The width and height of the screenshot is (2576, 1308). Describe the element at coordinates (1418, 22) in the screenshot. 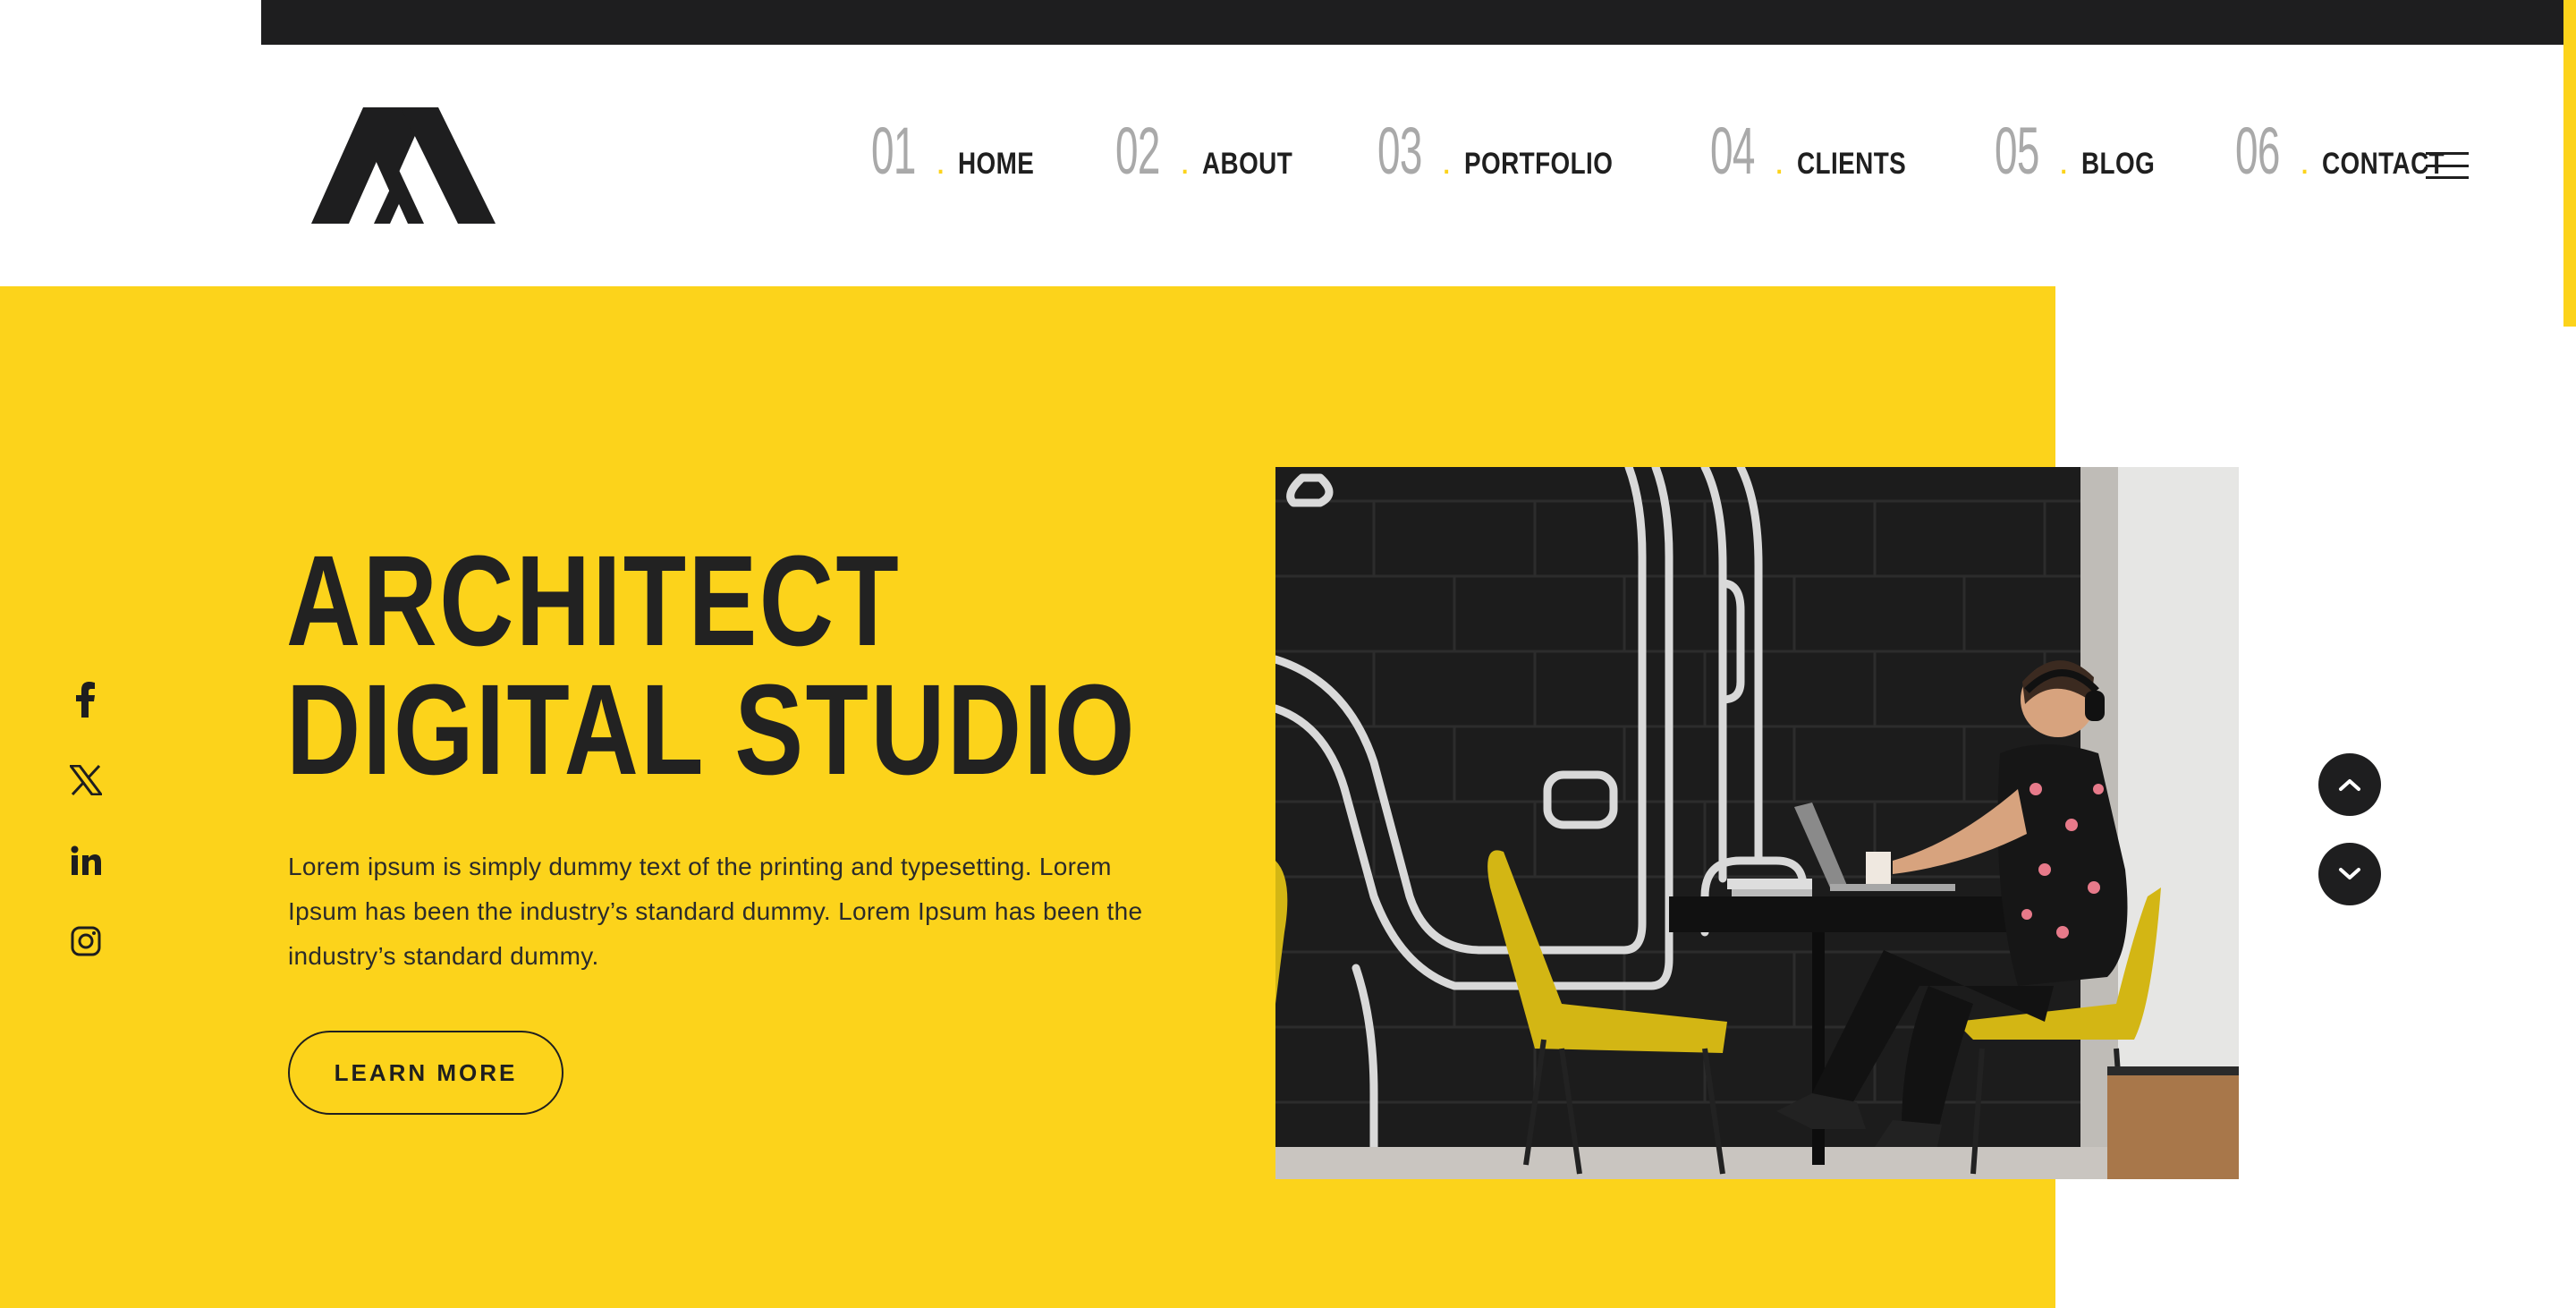

I see `top-bar` at that location.